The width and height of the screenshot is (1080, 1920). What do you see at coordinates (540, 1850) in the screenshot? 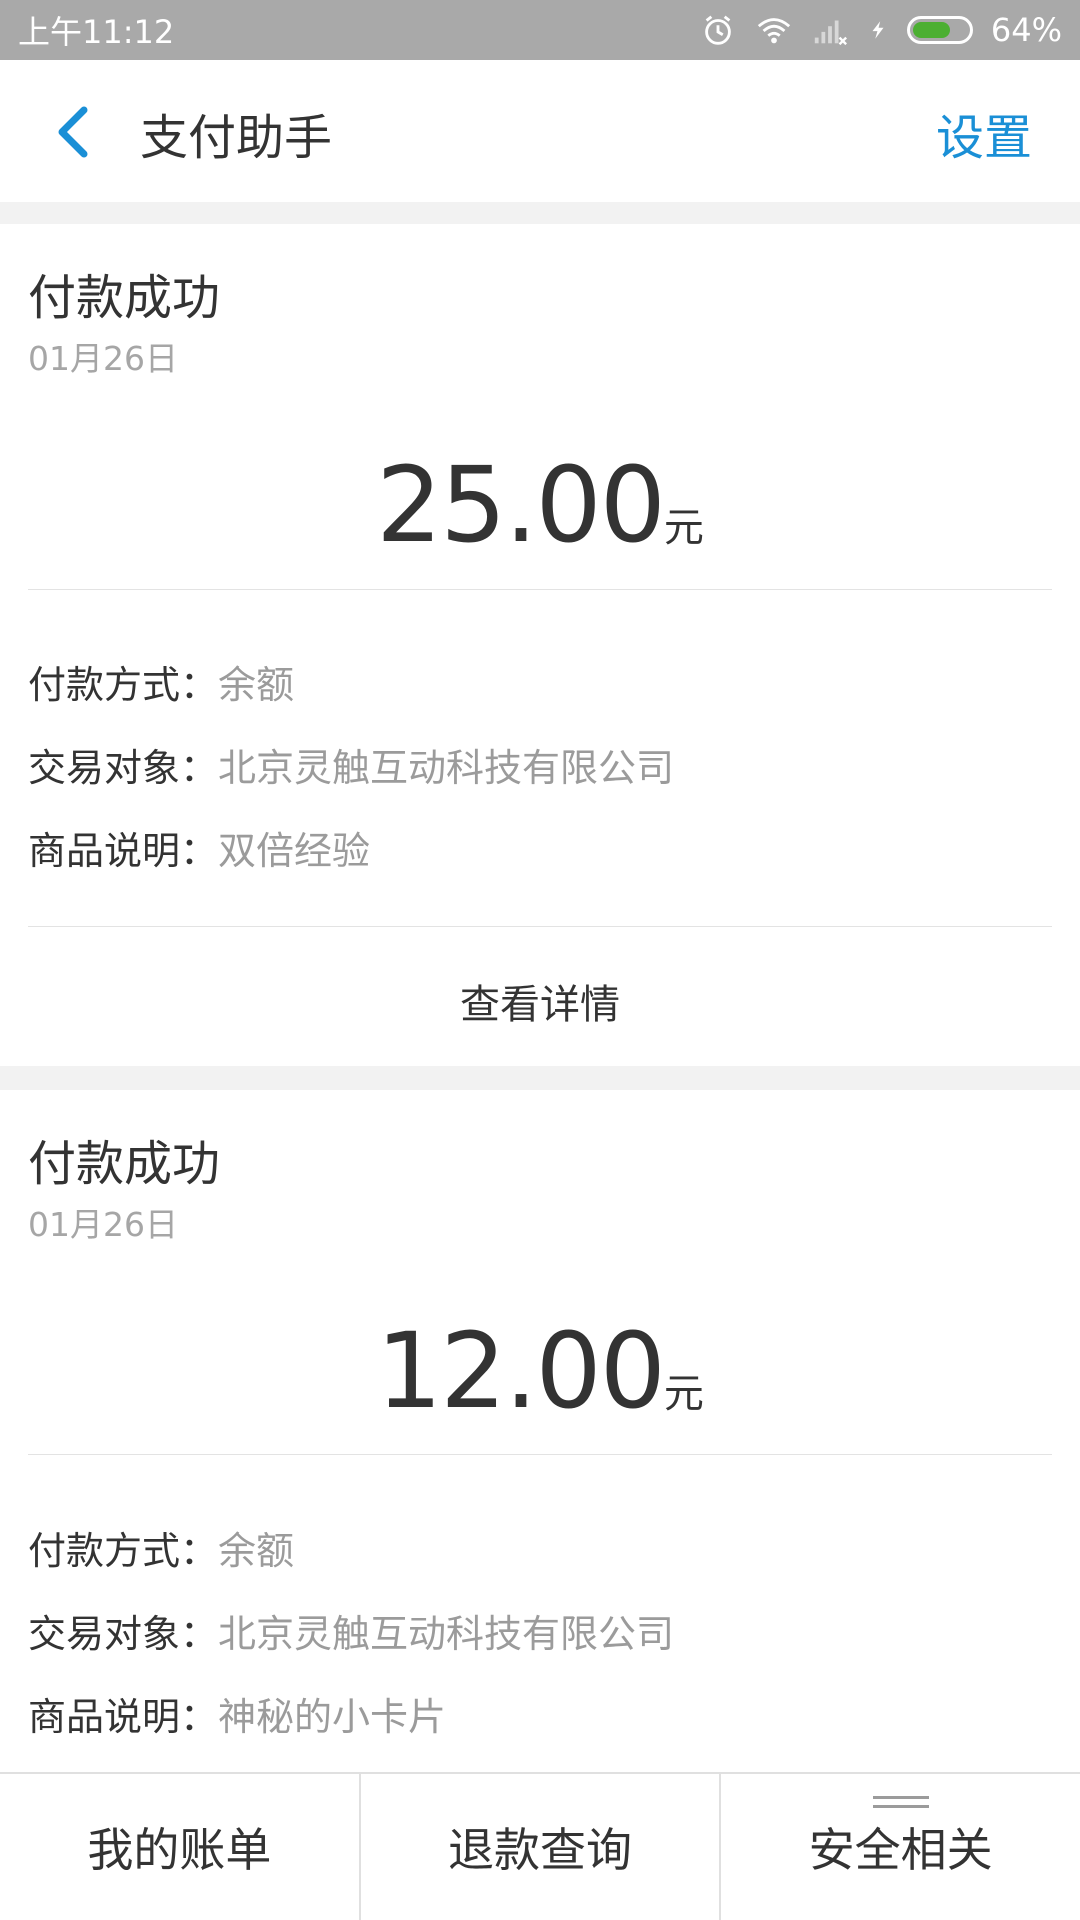
I see `tab-label: 退款查询` at bounding box center [540, 1850].